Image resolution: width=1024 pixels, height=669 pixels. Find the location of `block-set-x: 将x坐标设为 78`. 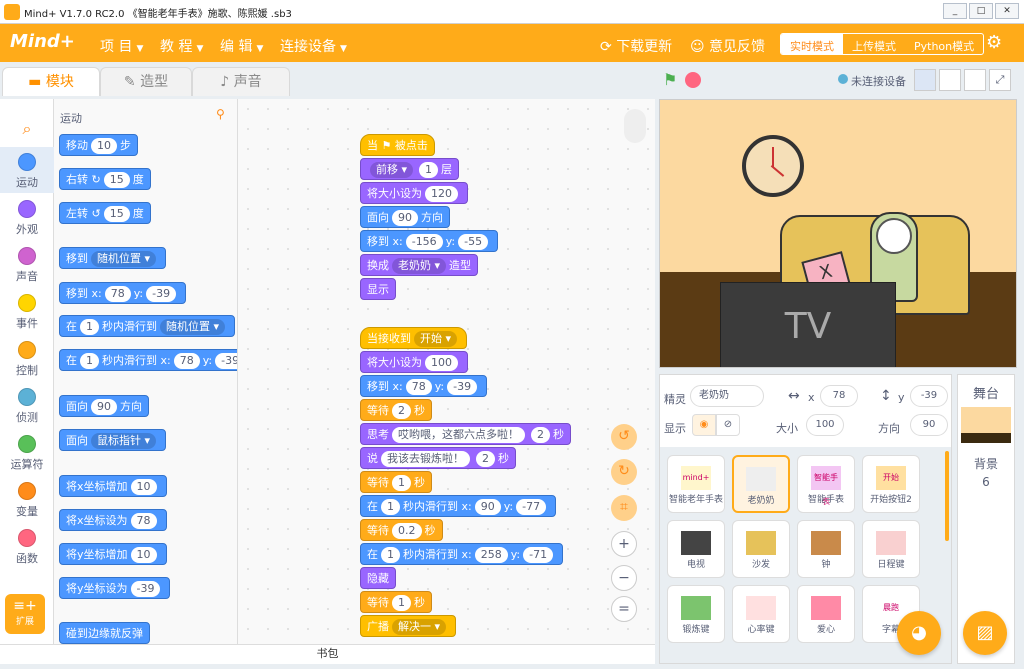

block-set-x: 将x坐标设为 78 is located at coordinates (113, 520).